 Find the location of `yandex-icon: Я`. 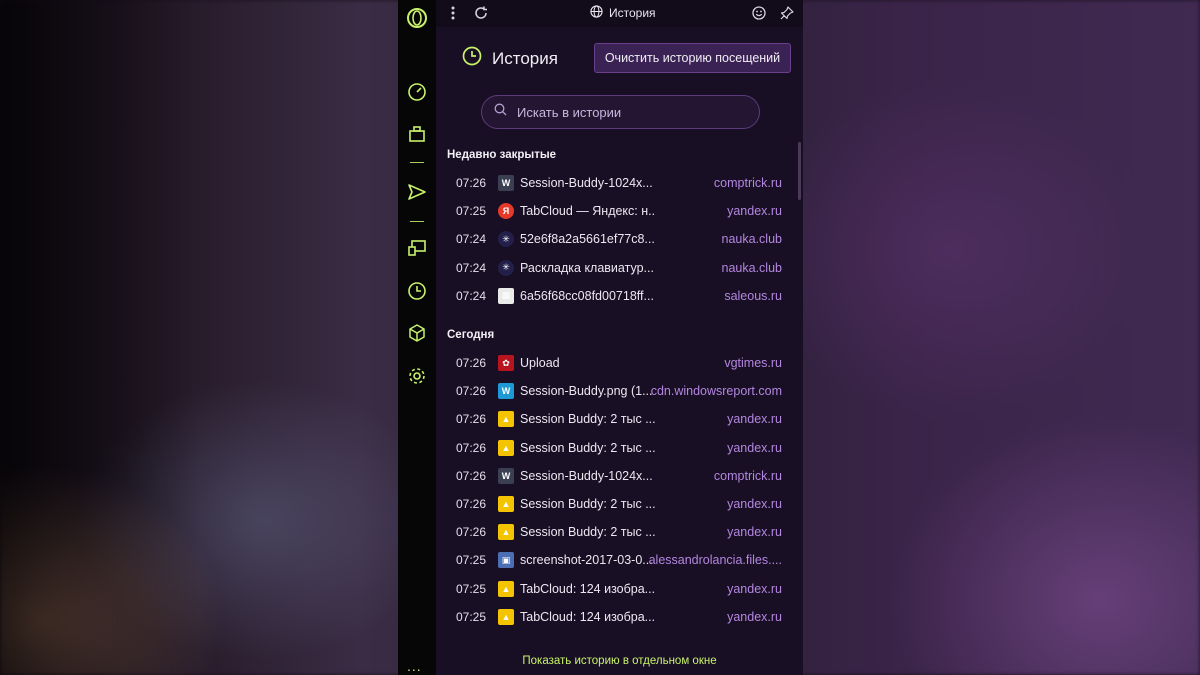

yandex-icon: Я is located at coordinates (506, 211).